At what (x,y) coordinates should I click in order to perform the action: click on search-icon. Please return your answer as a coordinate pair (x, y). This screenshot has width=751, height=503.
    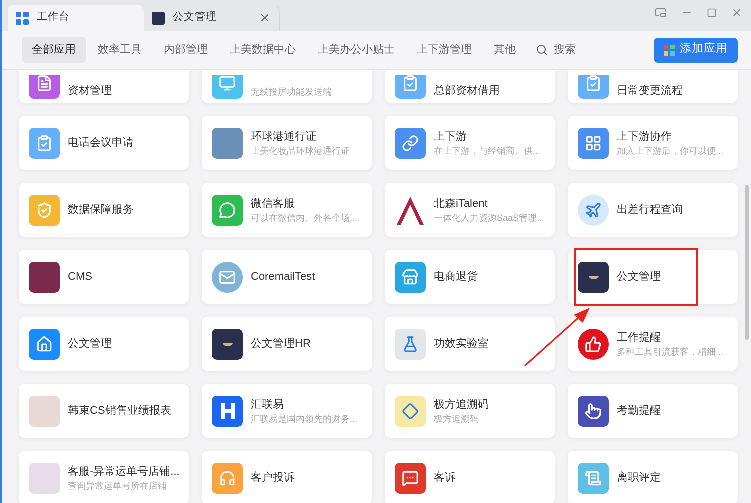
    Looking at the image, I should click on (542, 50).